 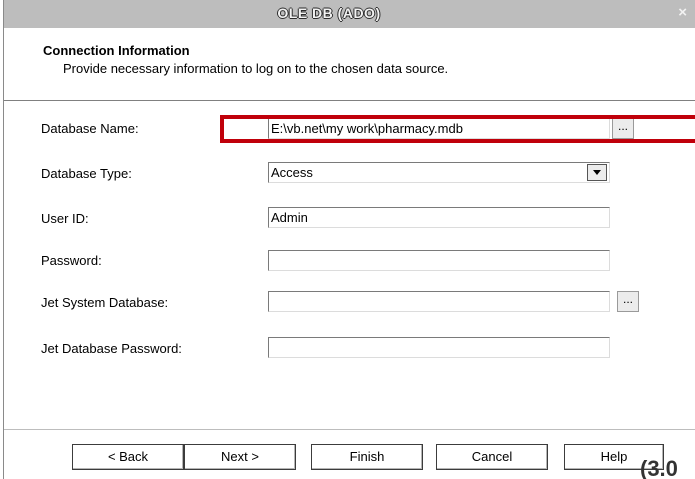 What do you see at coordinates (105, 302) in the screenshot?
I see `jet-system-database-label: Jet System Database:` at bounding box center [105, 302].